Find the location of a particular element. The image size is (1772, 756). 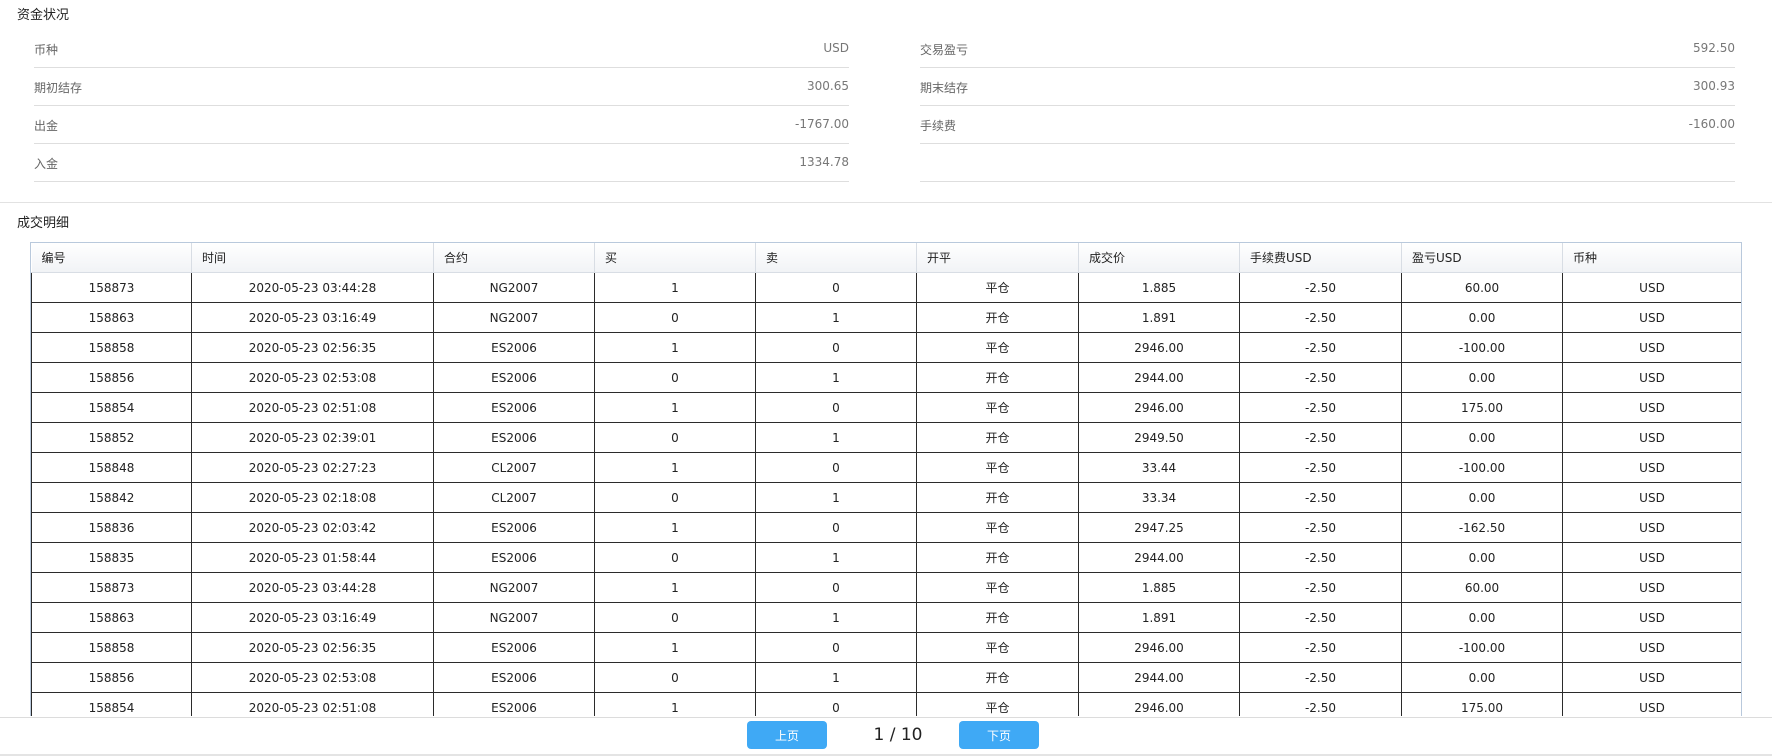

funds-label: 交易盈亏 is located at coordinates (944, 50).